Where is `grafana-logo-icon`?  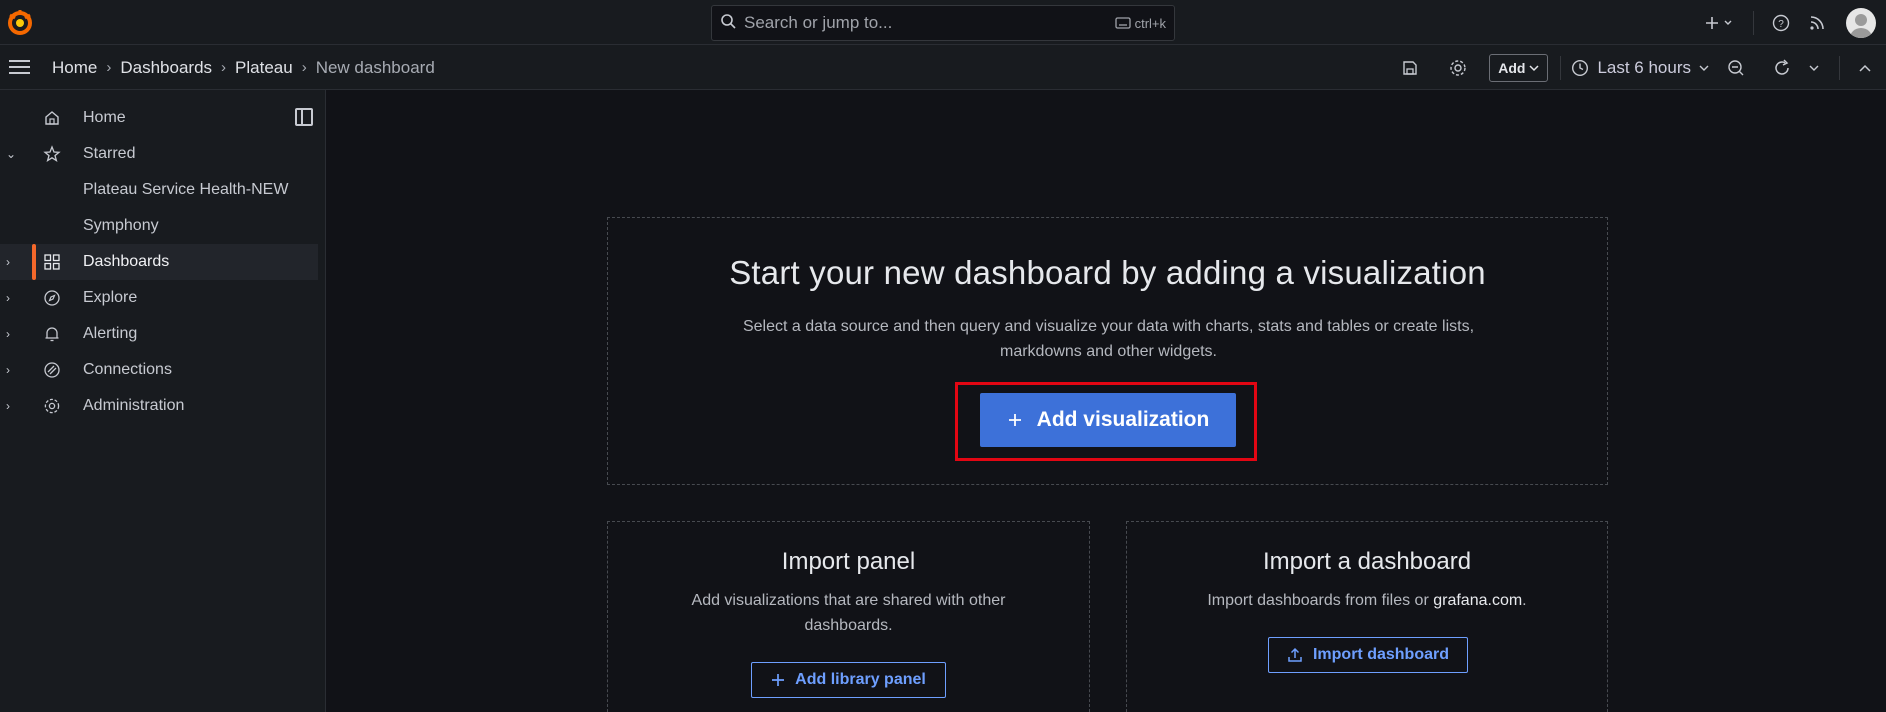 grafana-logo-icon is located at coordinates (20, 23).